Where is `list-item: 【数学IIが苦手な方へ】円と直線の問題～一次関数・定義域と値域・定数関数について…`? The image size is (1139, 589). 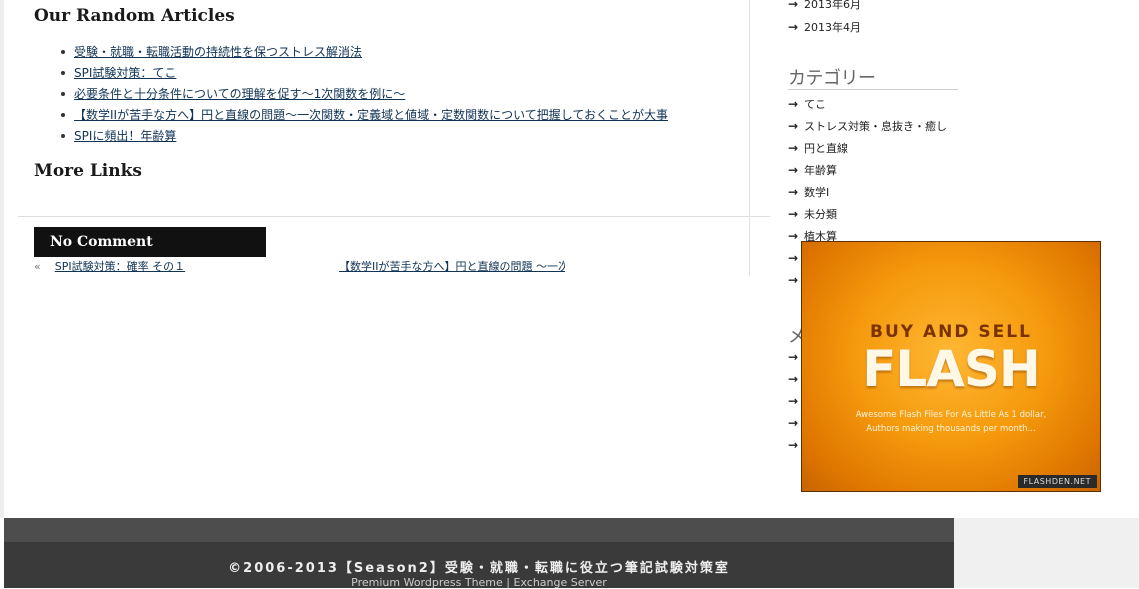
list-item: 【数学IIが苦手な方へ】円と直線の問題～一次関数・定義域と値域・定数関数について… is located at coordinates (351, 115).